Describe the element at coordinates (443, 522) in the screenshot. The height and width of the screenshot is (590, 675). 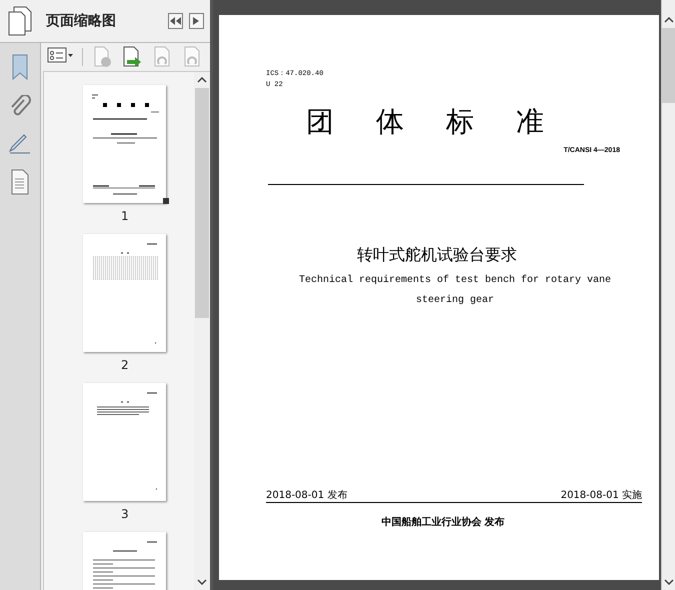
I see `publisher: 中国船舶工业行业协会 发布` at that location.